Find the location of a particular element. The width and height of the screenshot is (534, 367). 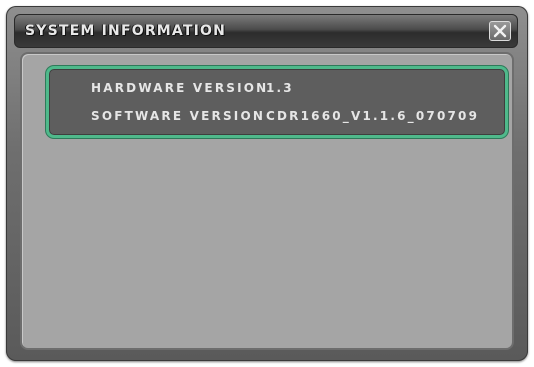

hardware-version-label: HARDWARE VERSION is located at coordinates (180, 88).